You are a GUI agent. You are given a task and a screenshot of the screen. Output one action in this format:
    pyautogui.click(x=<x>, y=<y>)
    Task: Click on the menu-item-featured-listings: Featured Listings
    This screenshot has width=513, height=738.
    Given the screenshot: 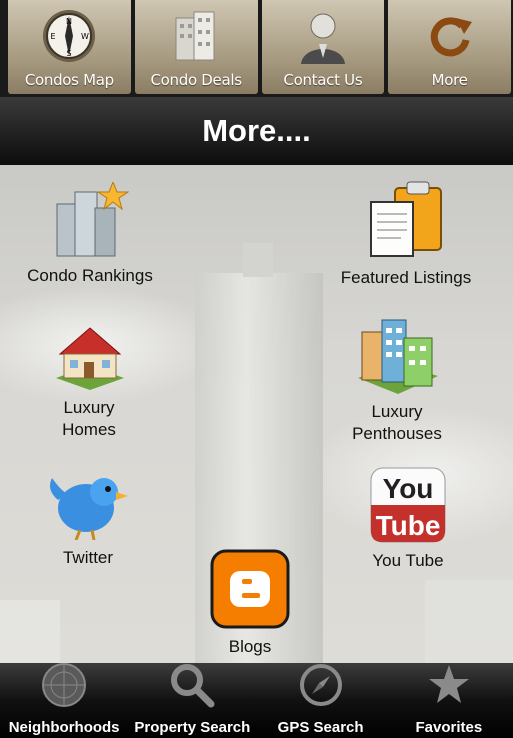 What is the action you would take?
    pyautogui.click(x=406, y=234)
    